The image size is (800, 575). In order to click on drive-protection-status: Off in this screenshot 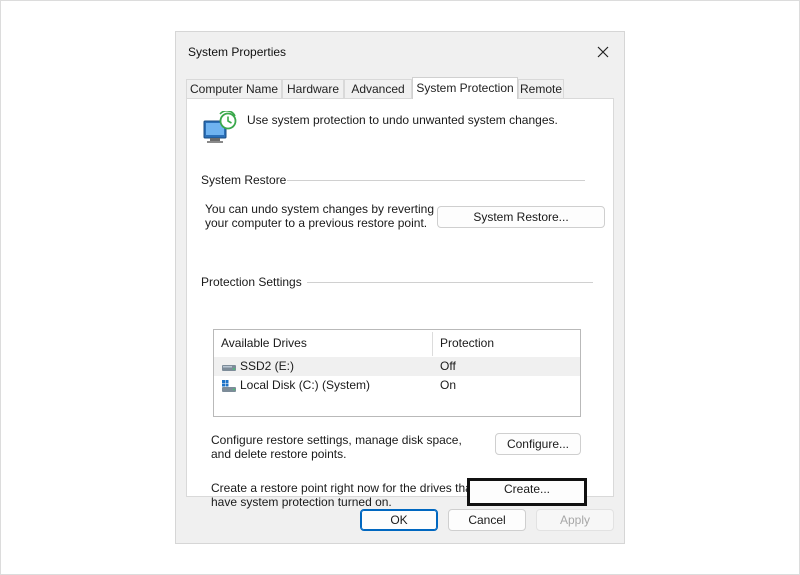, I will do `click(448, 366)`.